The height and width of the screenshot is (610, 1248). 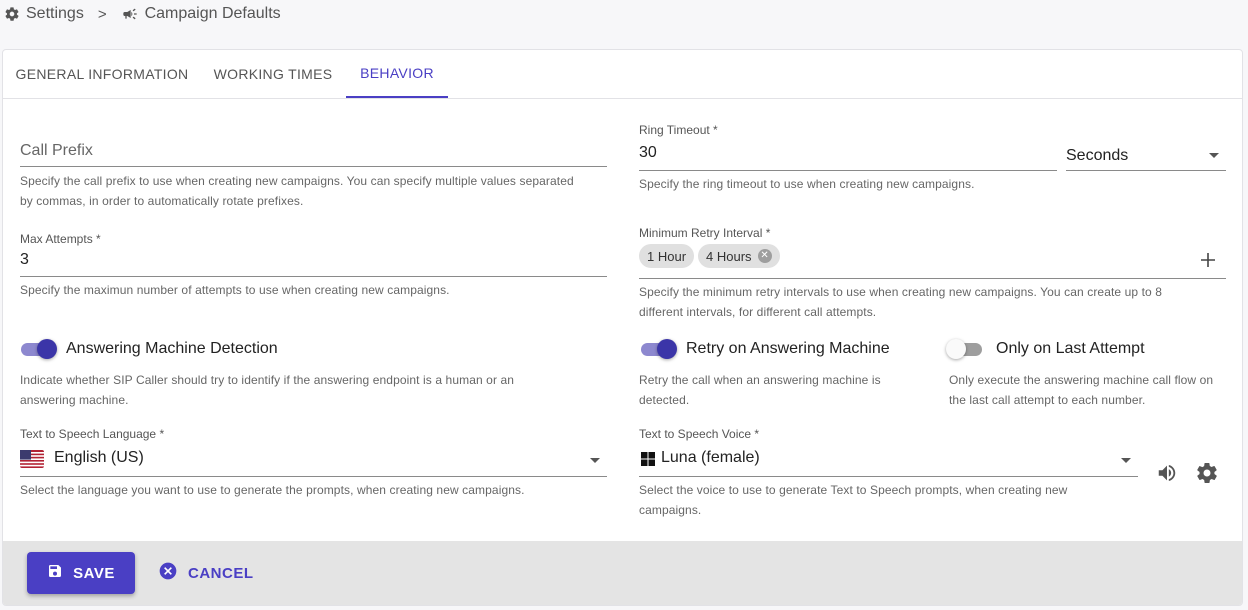 I want to click on retry-on-am-toggle, so click(x=659, y=349).